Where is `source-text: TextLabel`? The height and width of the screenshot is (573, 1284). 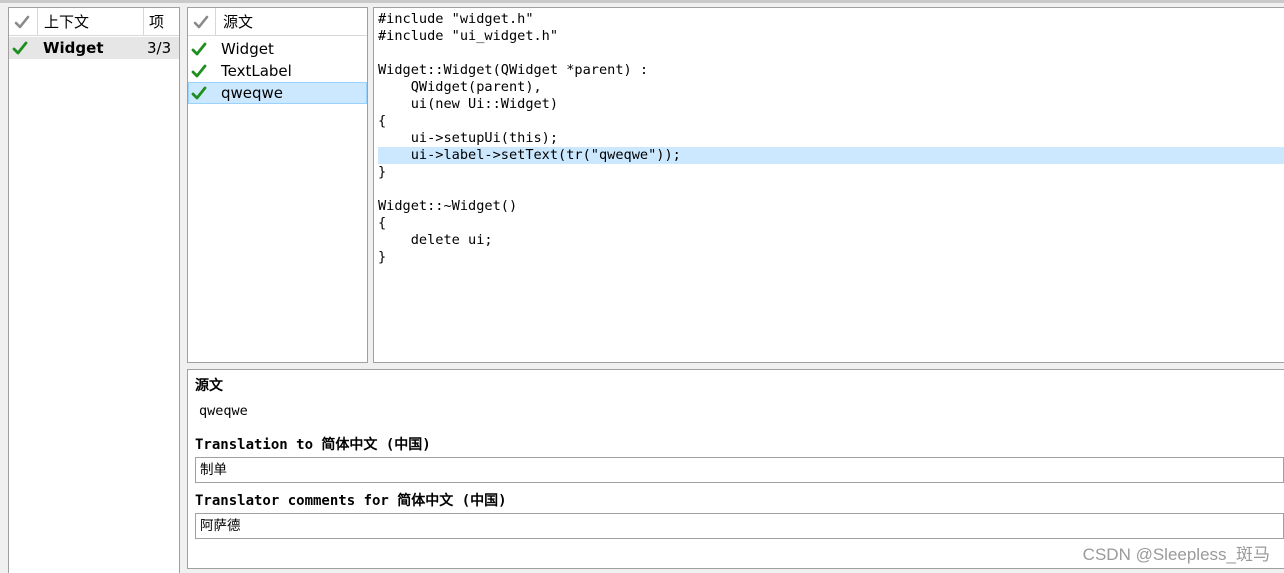
source-text: TextLabel is located at coordinates (256, 71).